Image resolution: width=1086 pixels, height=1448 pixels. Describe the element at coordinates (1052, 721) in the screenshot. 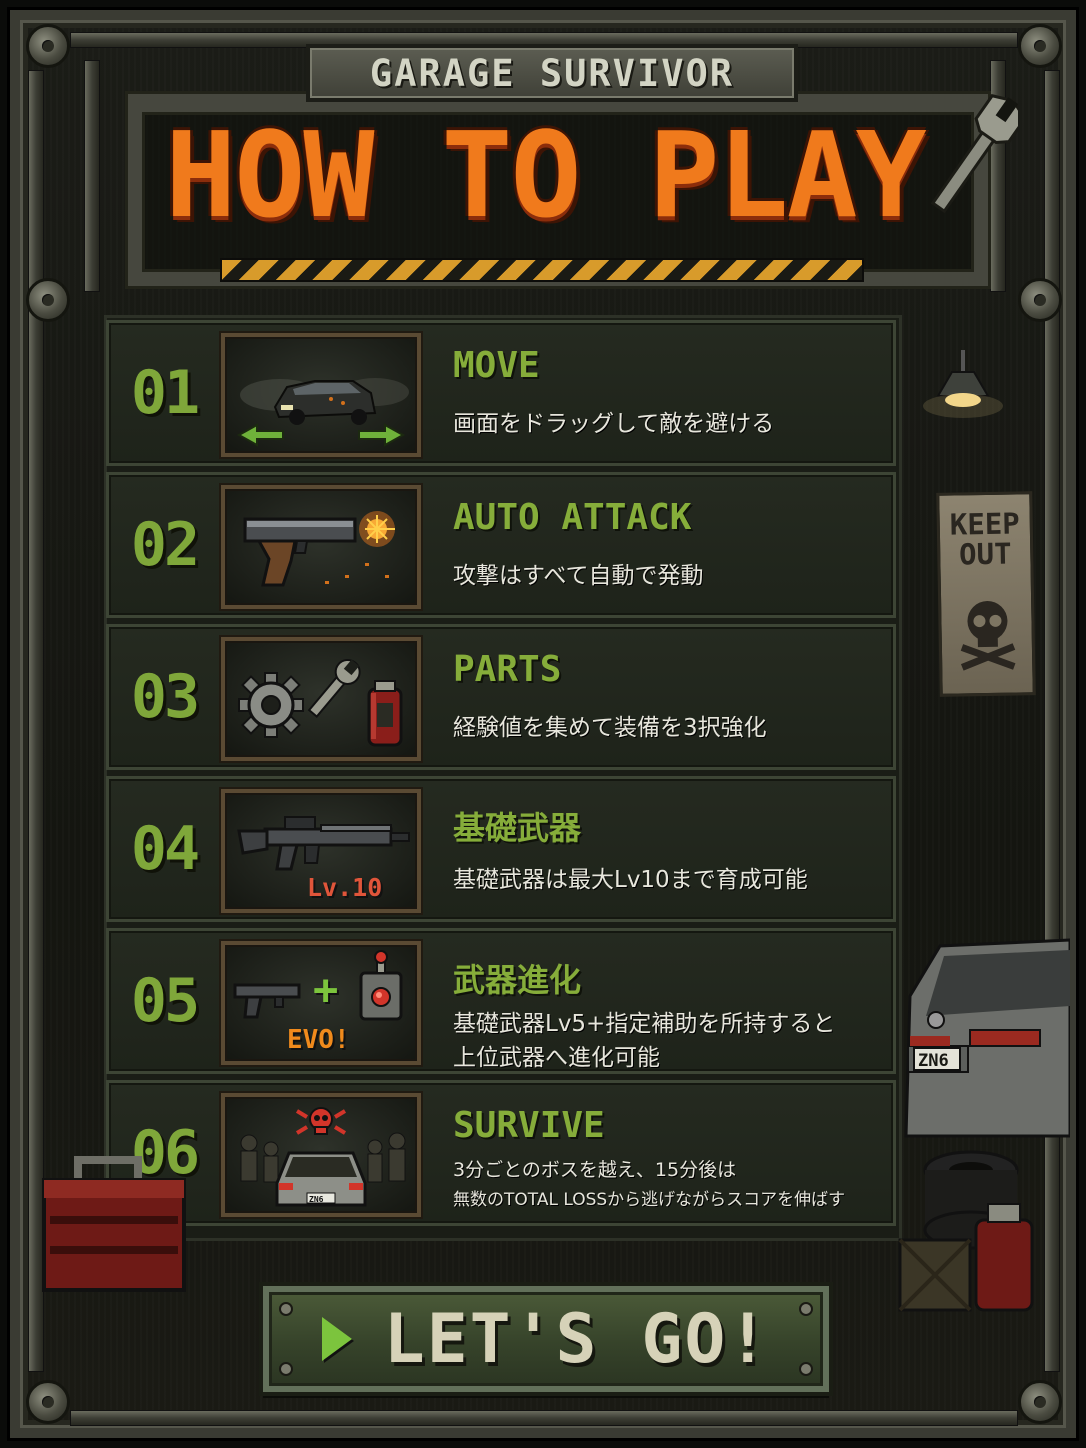

I see `right-pipe` at that location.